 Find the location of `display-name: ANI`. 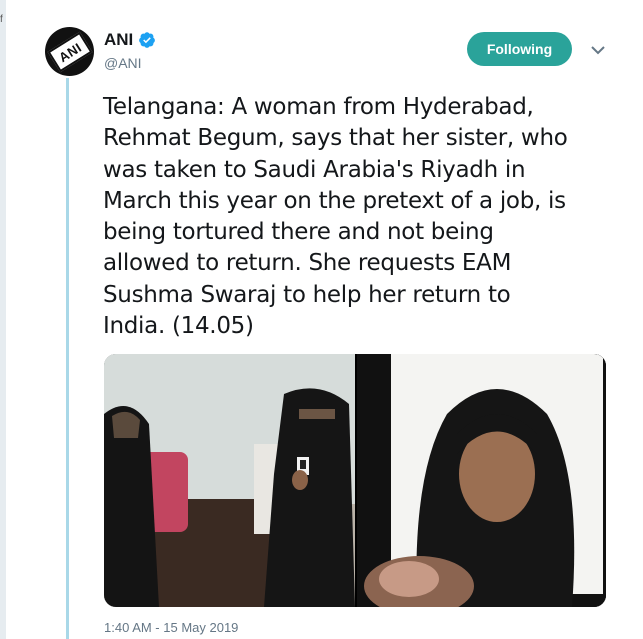

display-name: ANI is located at coordinates (118, 40).